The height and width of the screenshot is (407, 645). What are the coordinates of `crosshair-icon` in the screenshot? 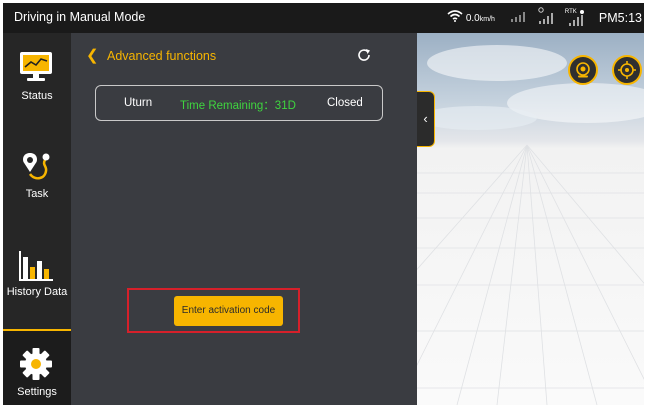 It's located at (627, 70).